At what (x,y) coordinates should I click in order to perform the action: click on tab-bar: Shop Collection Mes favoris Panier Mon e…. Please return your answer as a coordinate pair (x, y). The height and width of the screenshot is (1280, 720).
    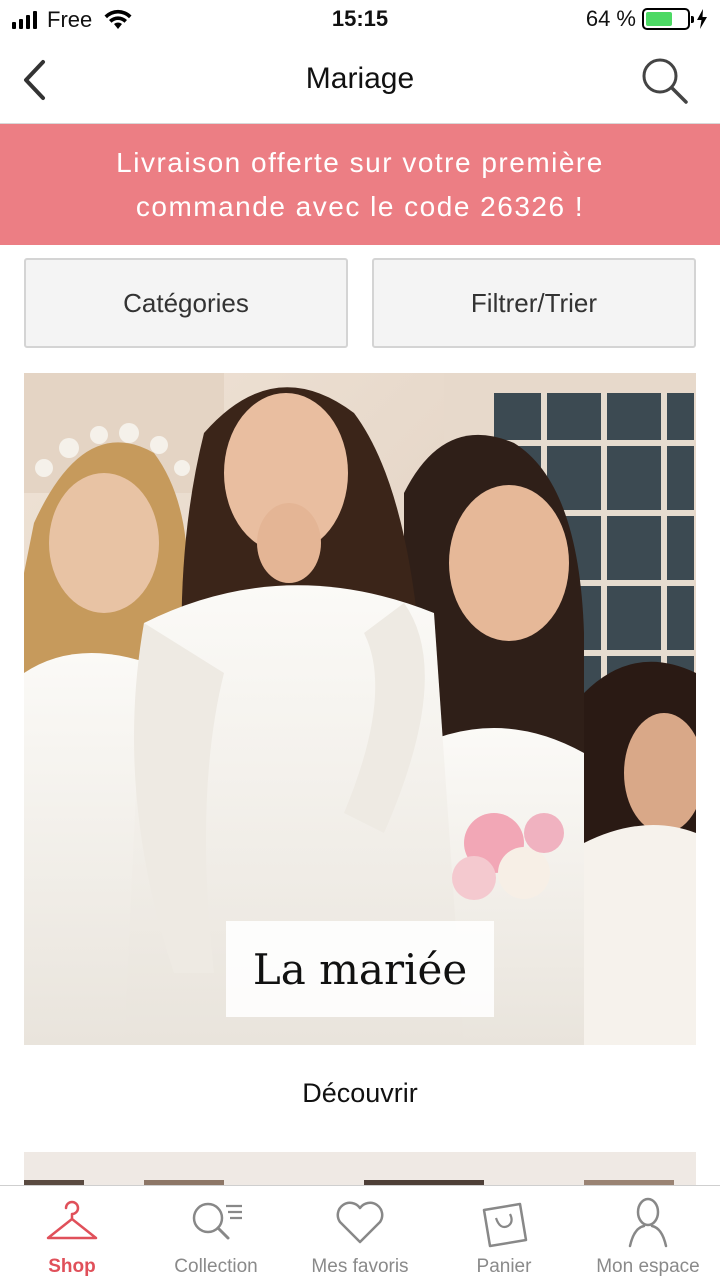
    Looking at the image, I should click on (360, 1232).